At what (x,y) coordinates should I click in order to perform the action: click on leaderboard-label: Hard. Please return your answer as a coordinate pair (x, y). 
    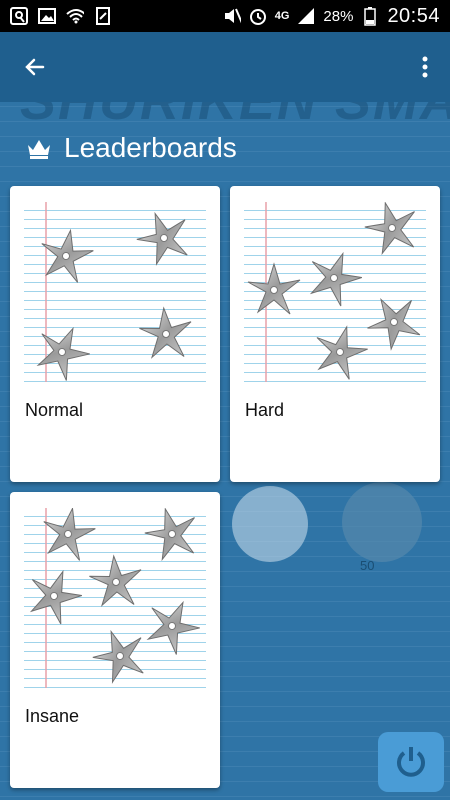
    Looking at the image, I should click on (265, 410).